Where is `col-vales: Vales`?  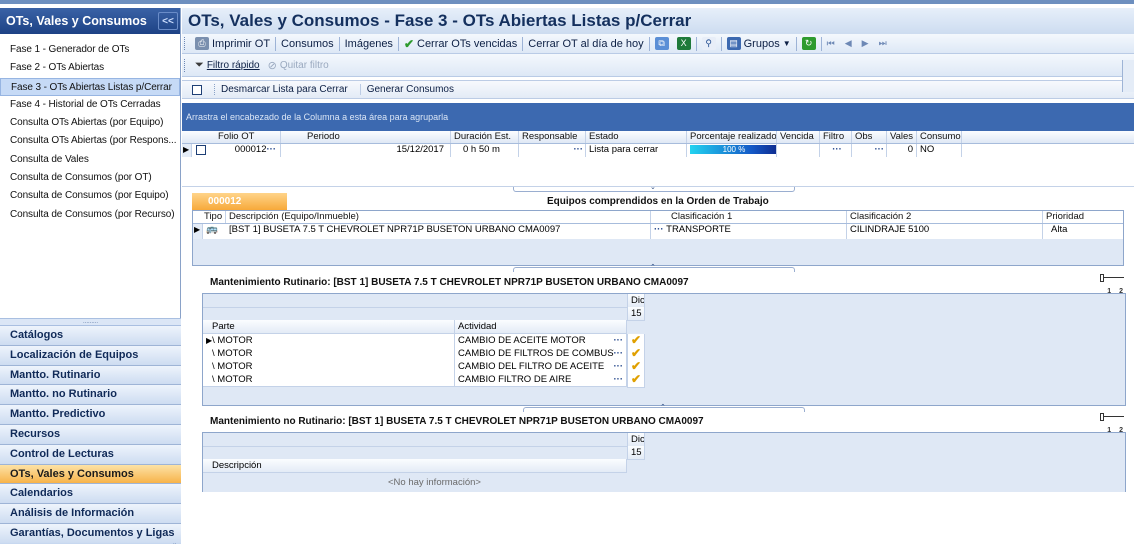 col-vales: Vales is located at coordinates (902, 137).